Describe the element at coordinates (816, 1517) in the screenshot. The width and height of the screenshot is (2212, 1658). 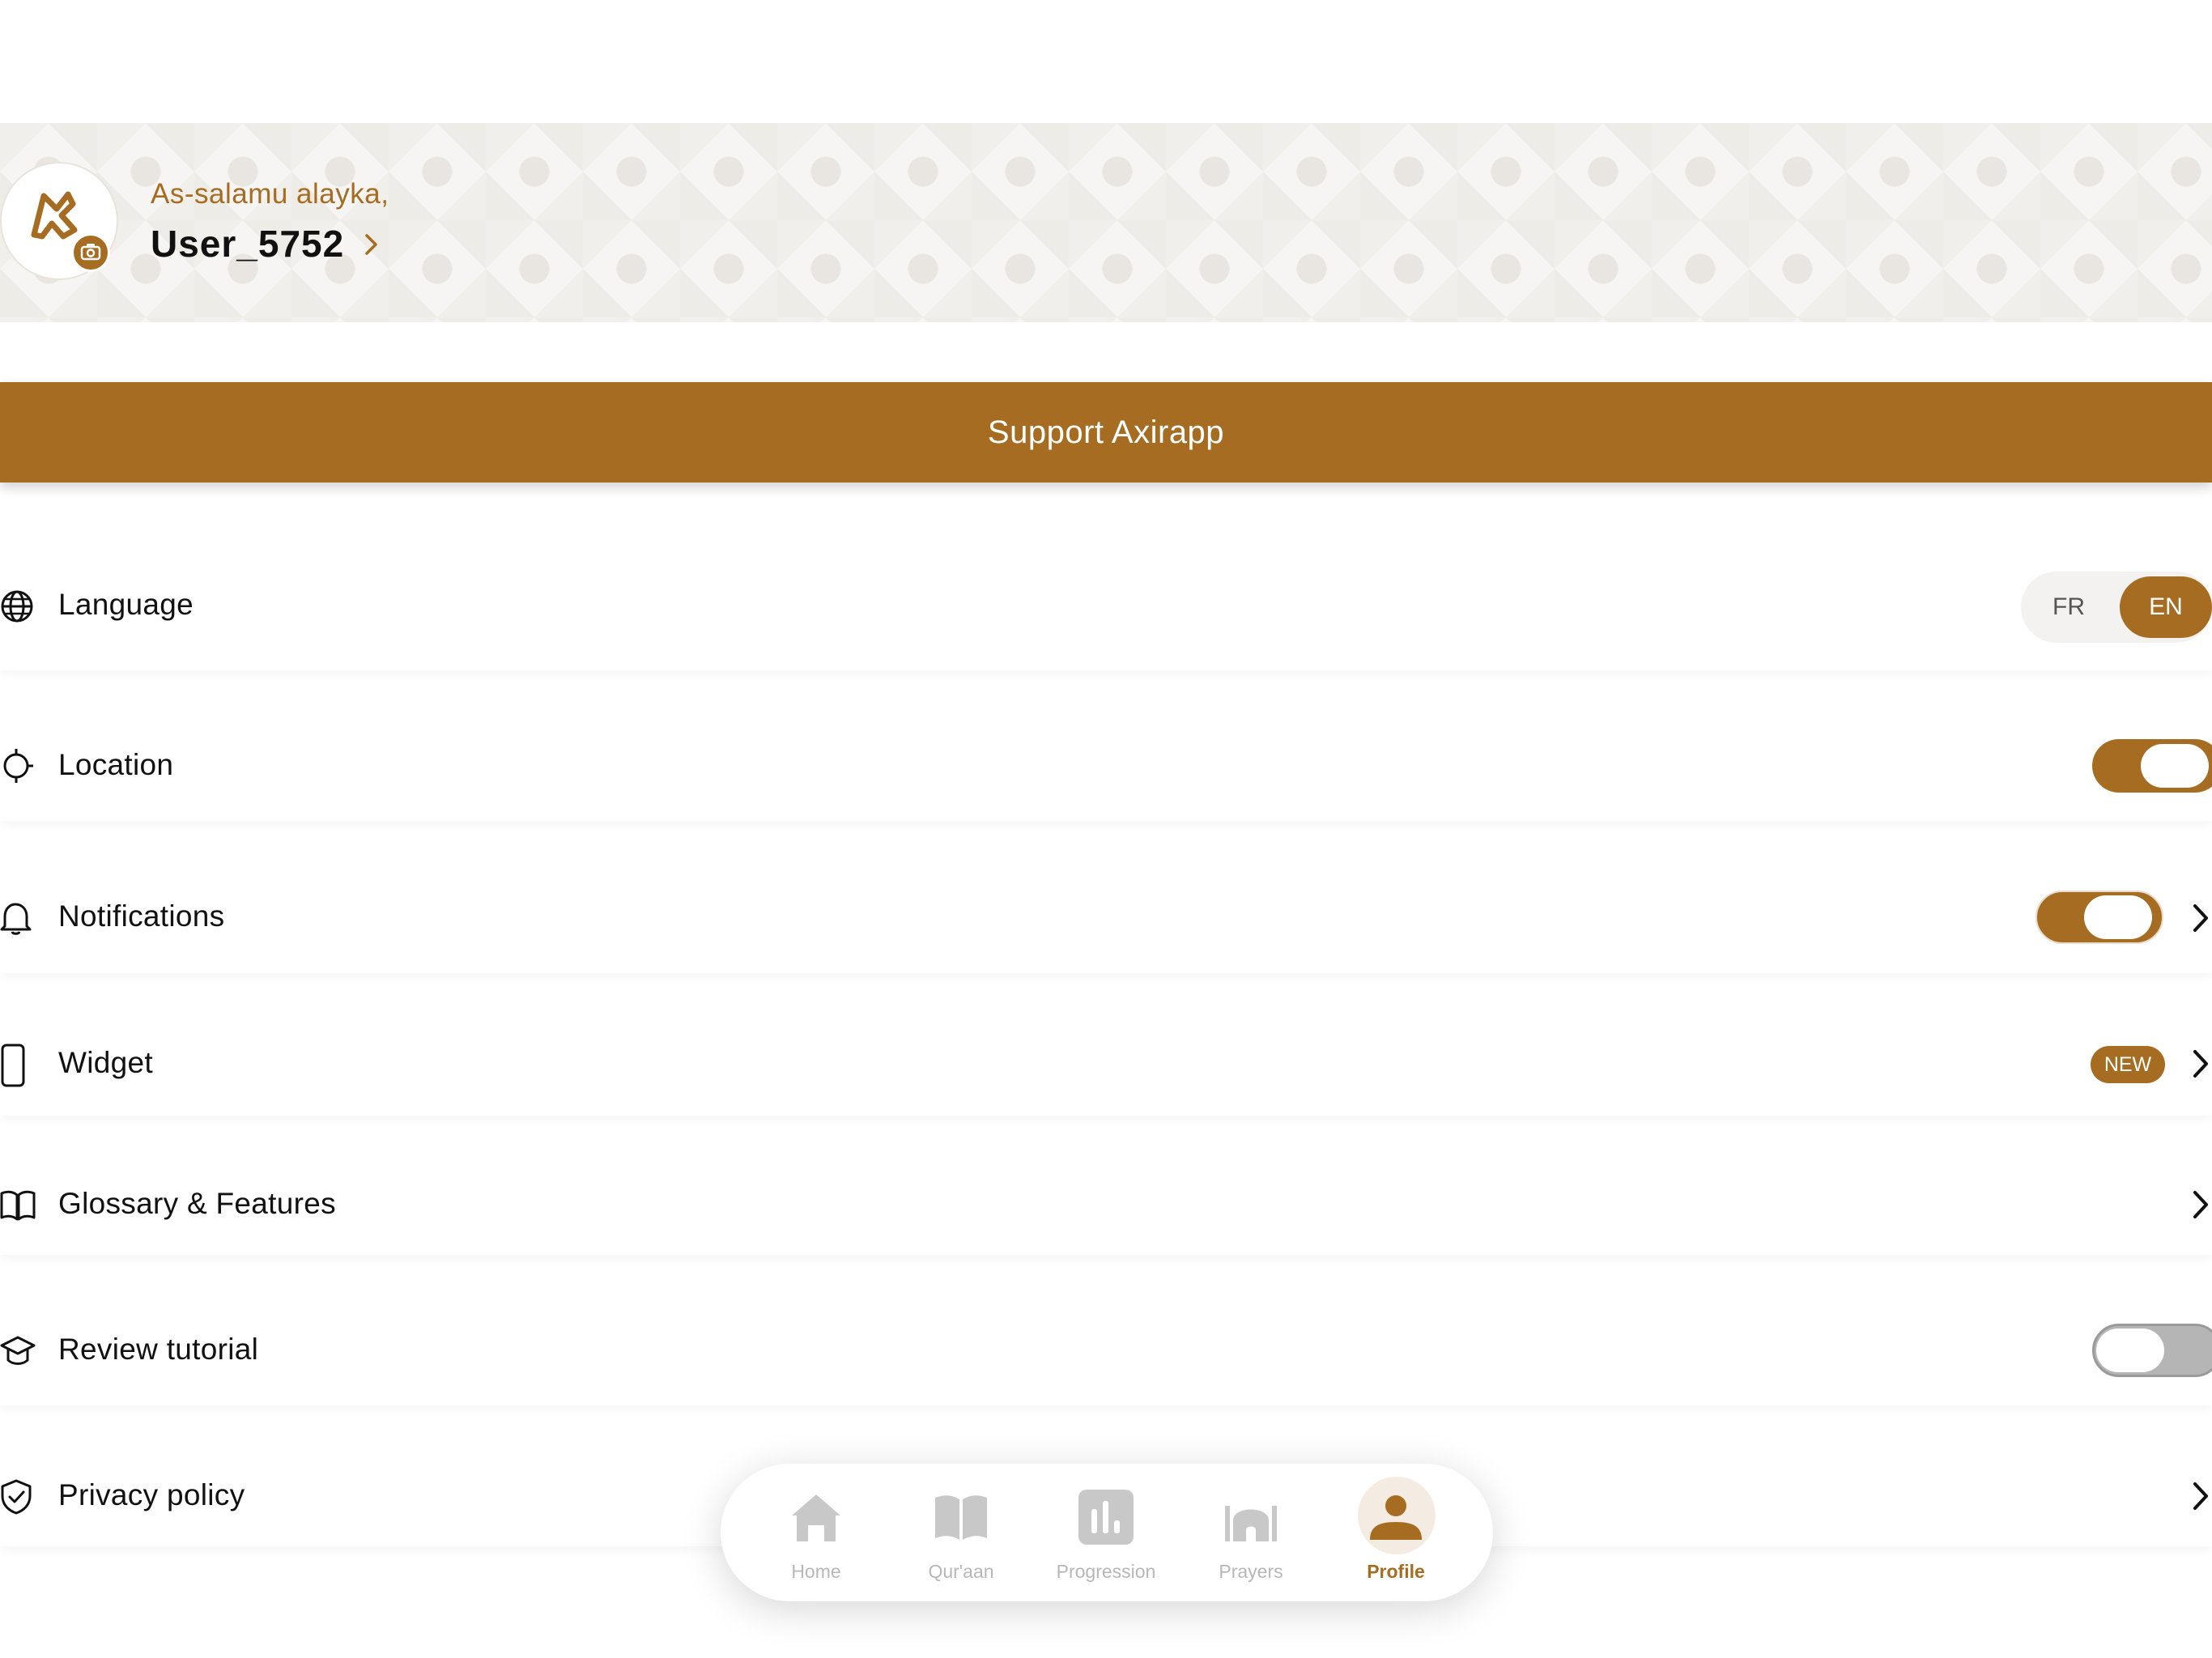
I see `home-icon` at that location.